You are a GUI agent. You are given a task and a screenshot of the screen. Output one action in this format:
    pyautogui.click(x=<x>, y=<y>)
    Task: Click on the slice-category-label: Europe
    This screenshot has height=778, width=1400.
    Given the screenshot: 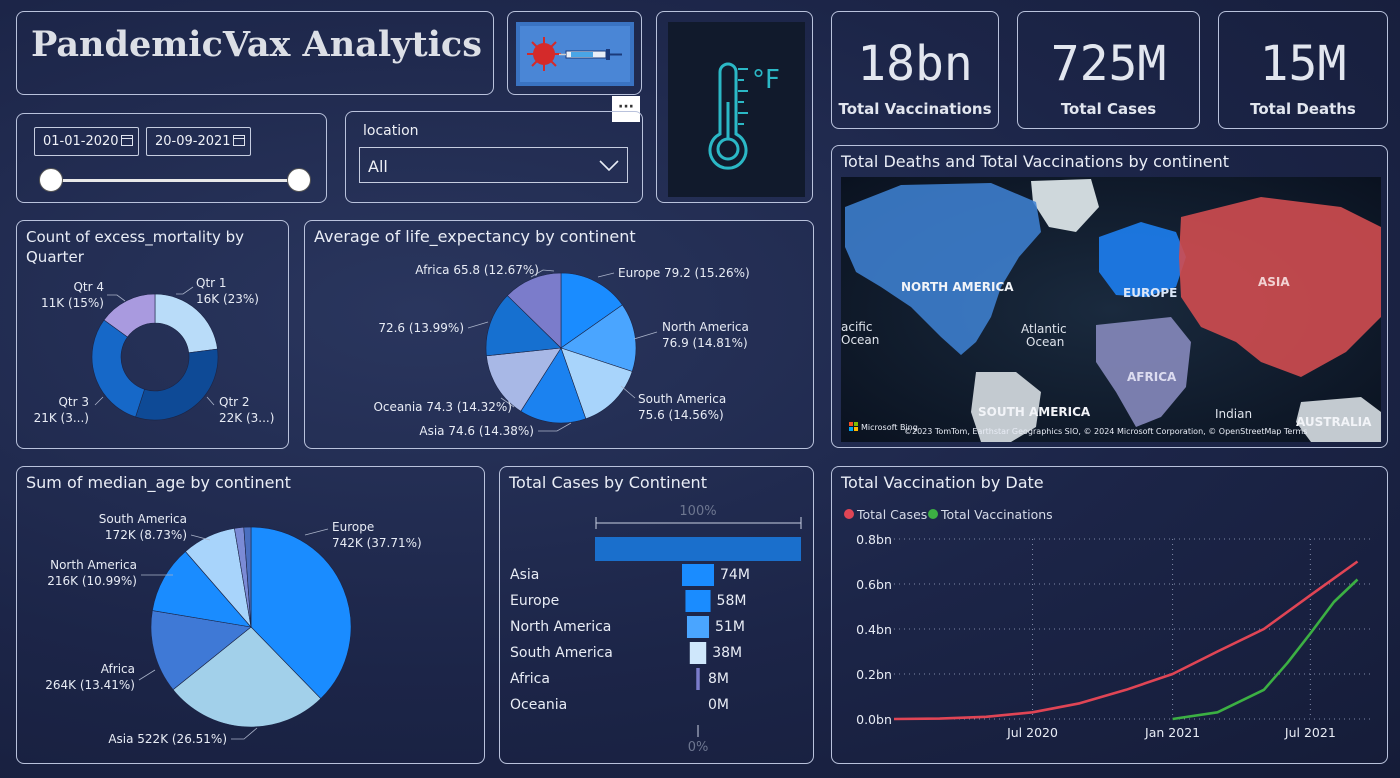 What is the action you would take?
    pyautogui.click(x=353, y=527)
    